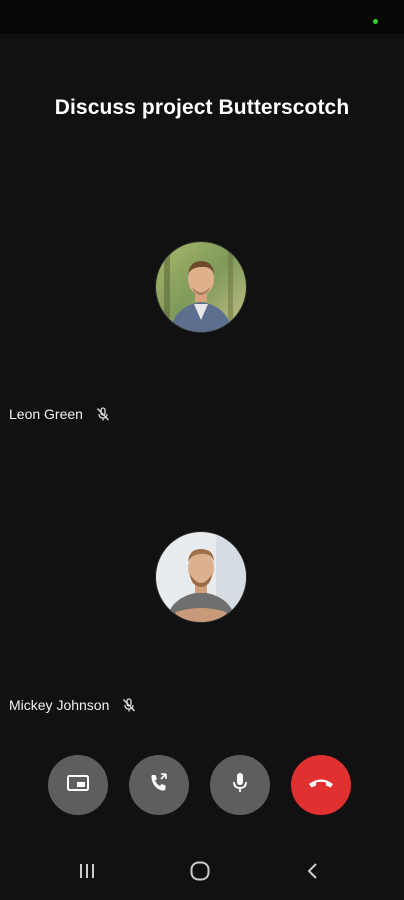  I want to click on recent-apps-button, so click(87, 873).